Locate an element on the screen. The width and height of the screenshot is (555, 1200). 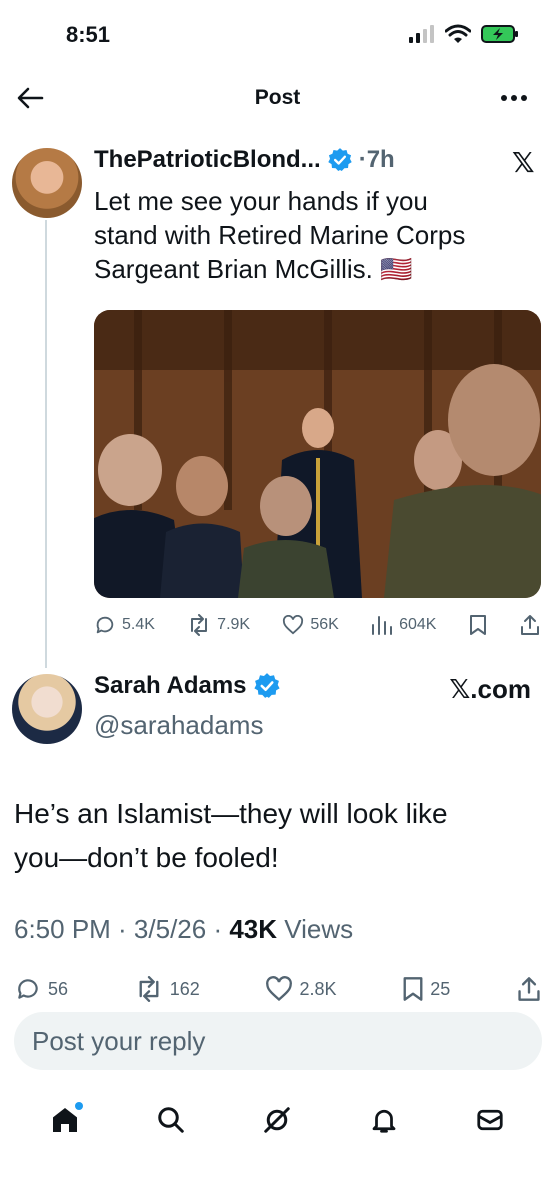
like-button: 56K is located at coordinates (310, 625).